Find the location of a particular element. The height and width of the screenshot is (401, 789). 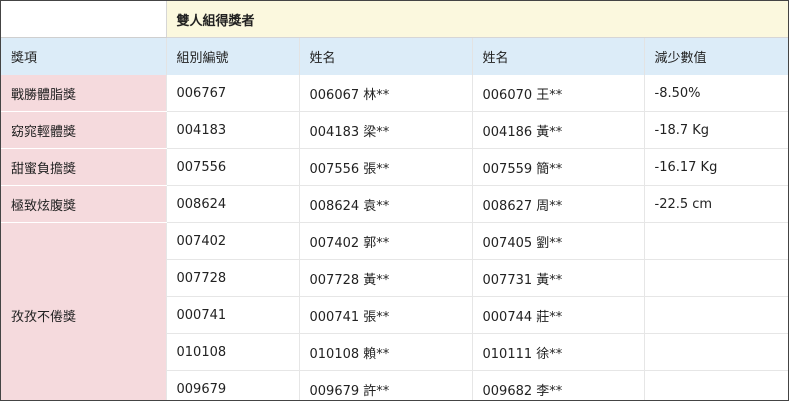

reduction-cell: -8.50% is located at coordinates (715, 93).